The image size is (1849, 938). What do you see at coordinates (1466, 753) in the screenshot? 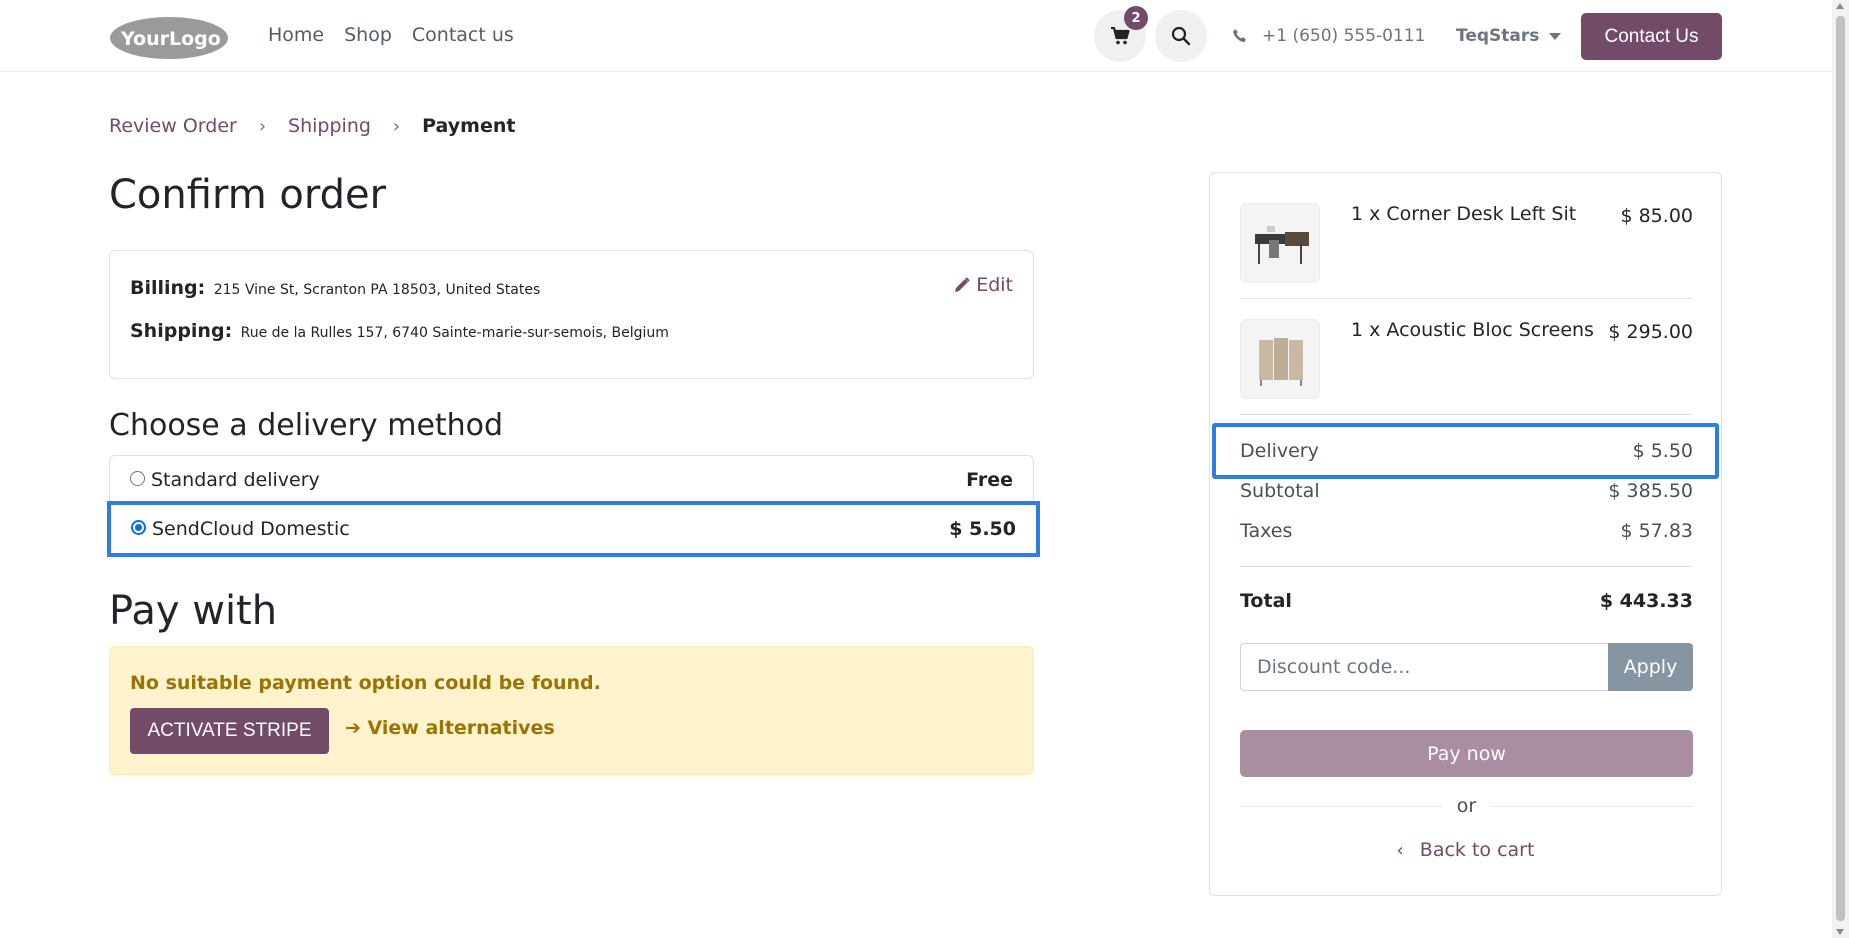
I see `pay-now-button: Pay now` at bounding box center [1466, 753].